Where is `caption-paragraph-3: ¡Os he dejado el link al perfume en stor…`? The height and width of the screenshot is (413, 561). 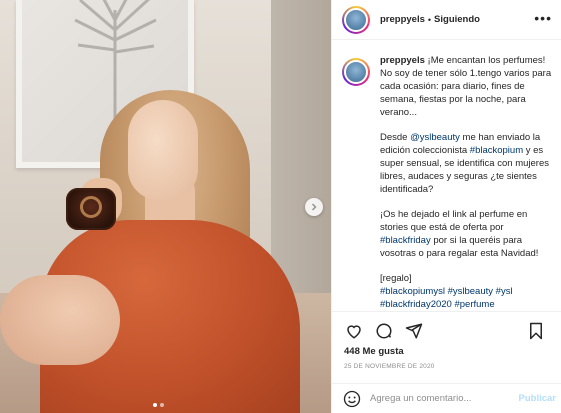
caption-paragraph-3: ¡Os he dejado el link al perfume en stor… is located at coordinates (466, 234).